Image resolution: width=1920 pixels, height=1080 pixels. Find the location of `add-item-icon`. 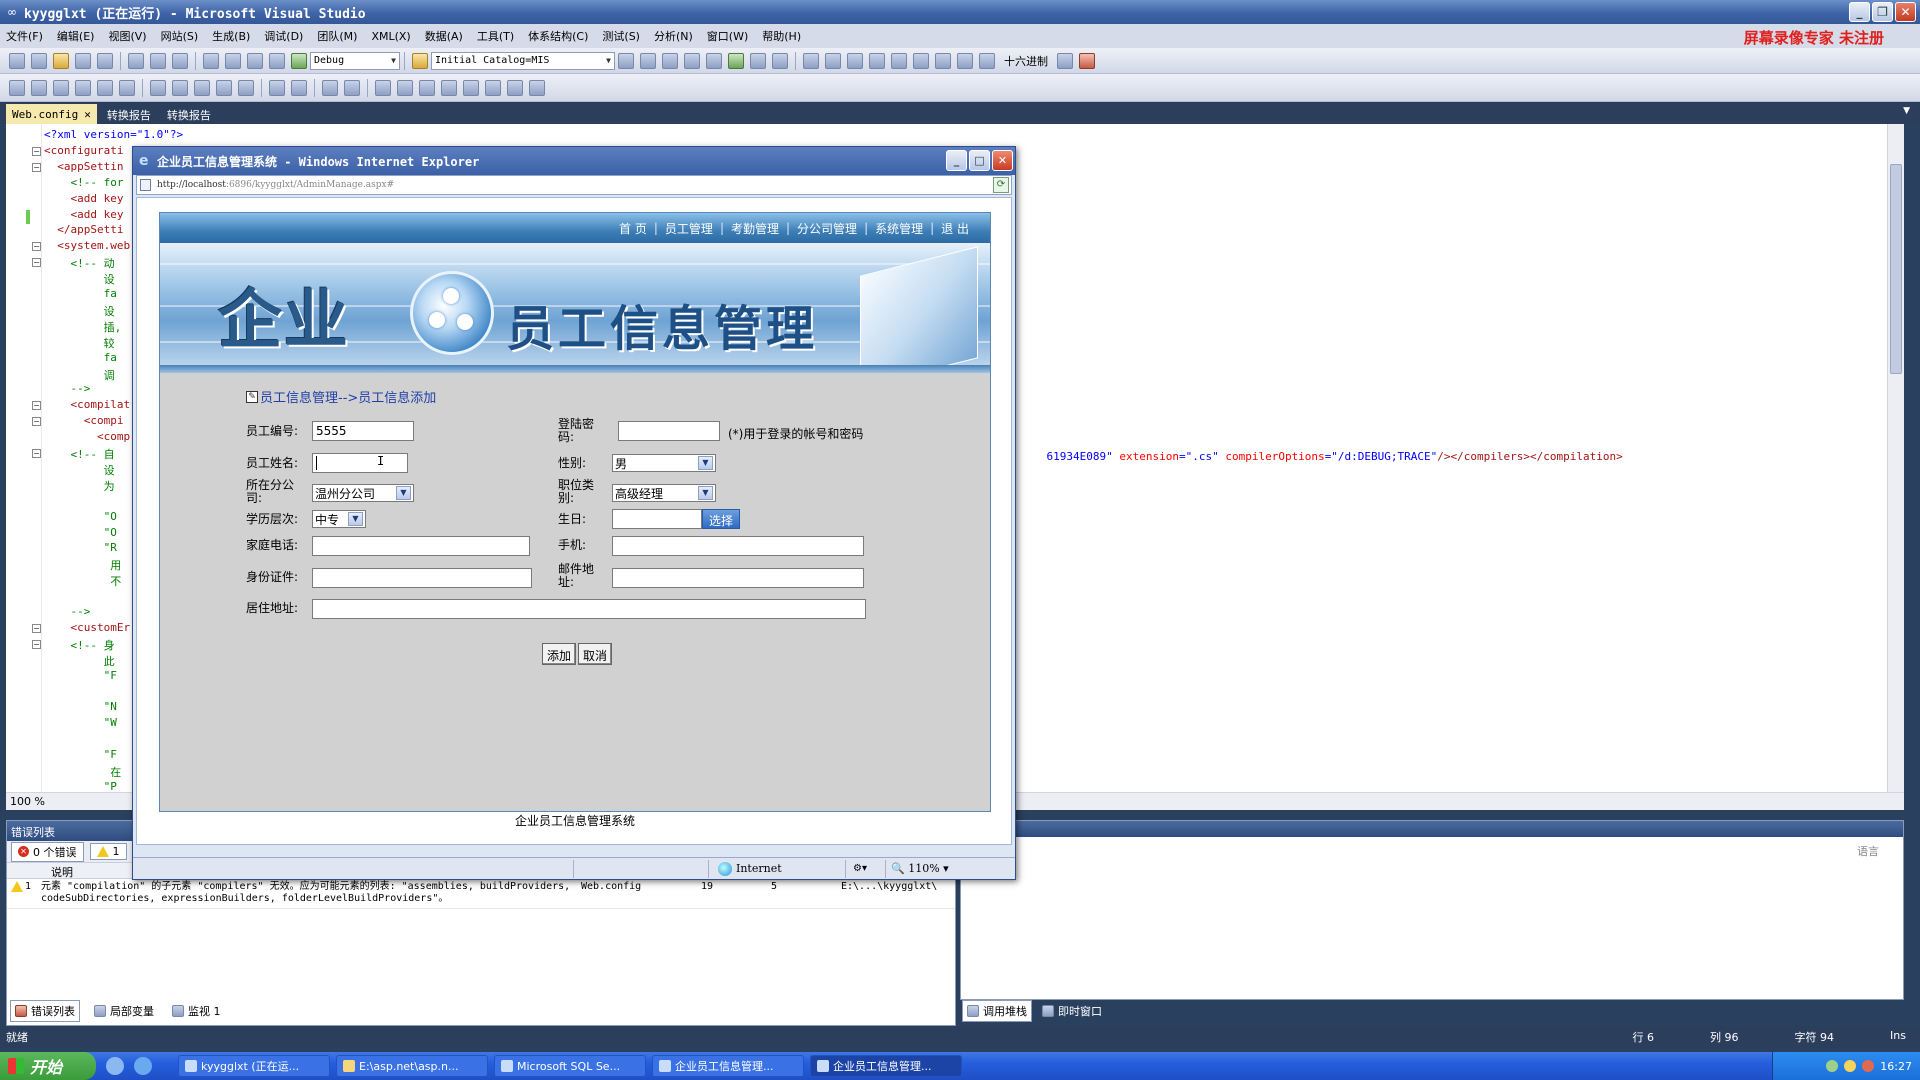

add-item-icon is located at coordinates (39, 60).